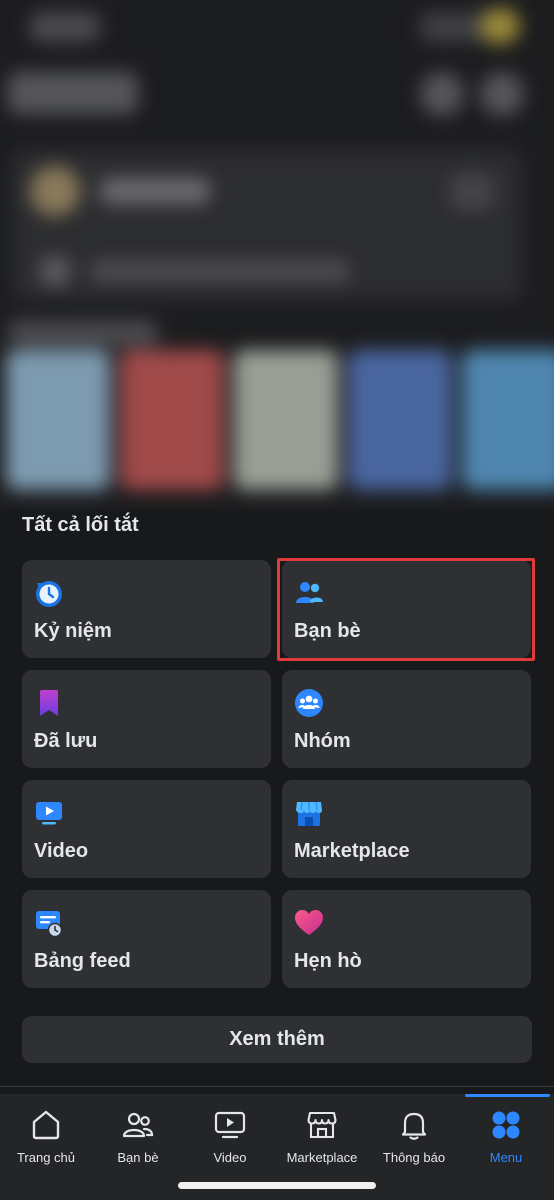 Image resolution: width=554 pixels, height=1200 pixels. I want to click on bell-icon, so click(414, 1126).